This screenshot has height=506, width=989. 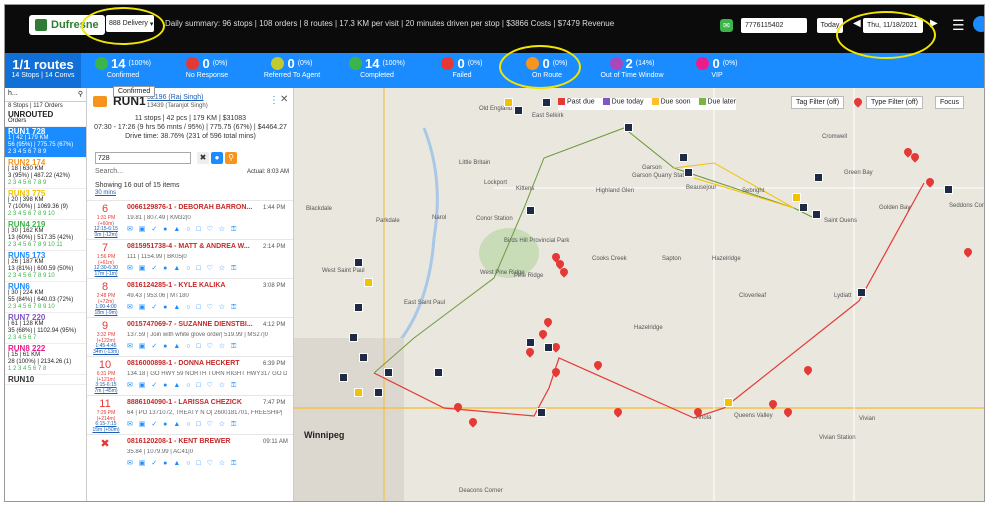 I want to click on status-stat-vip: 0 (0%) VIP, so click(x=717, y=72).